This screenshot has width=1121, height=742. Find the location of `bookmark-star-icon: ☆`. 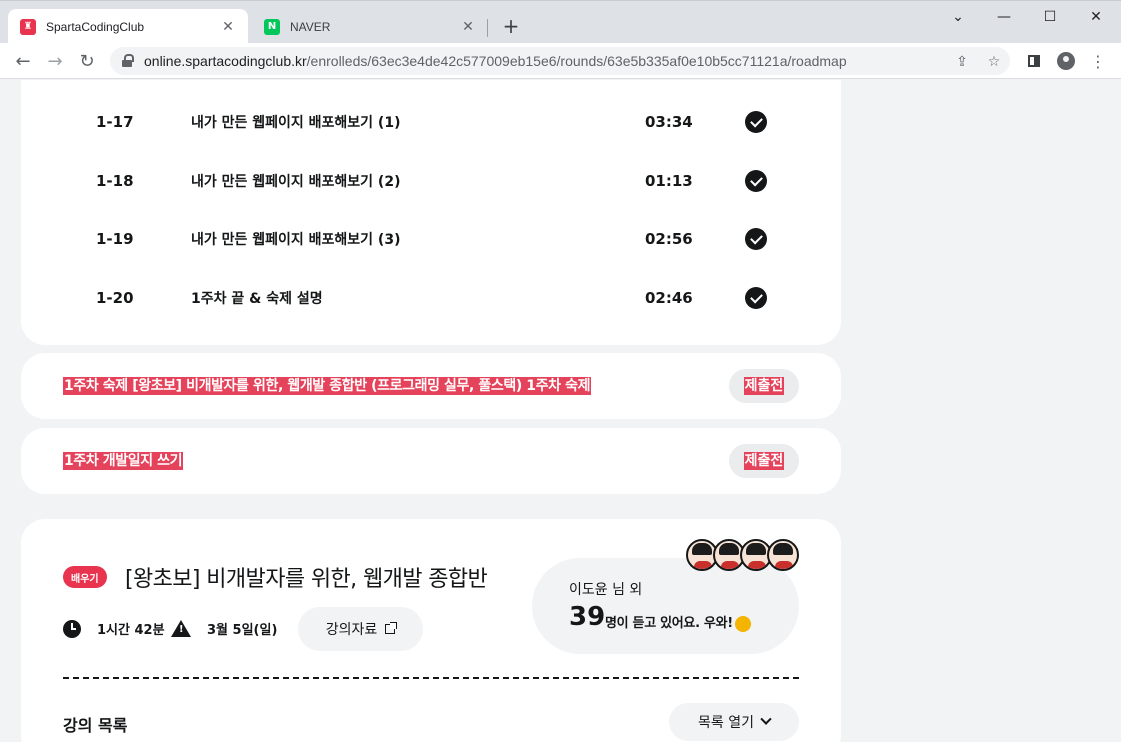

bookmark-star-icon: ☆ is located at coordinates (994, 62).